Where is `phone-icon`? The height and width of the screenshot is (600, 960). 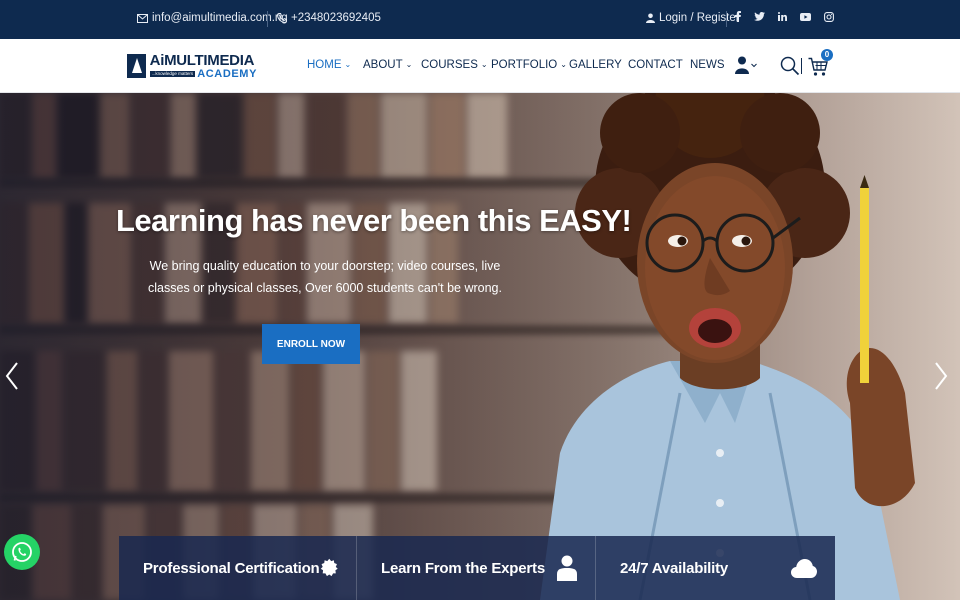 phone-icon is located at coordinates (282, 18).